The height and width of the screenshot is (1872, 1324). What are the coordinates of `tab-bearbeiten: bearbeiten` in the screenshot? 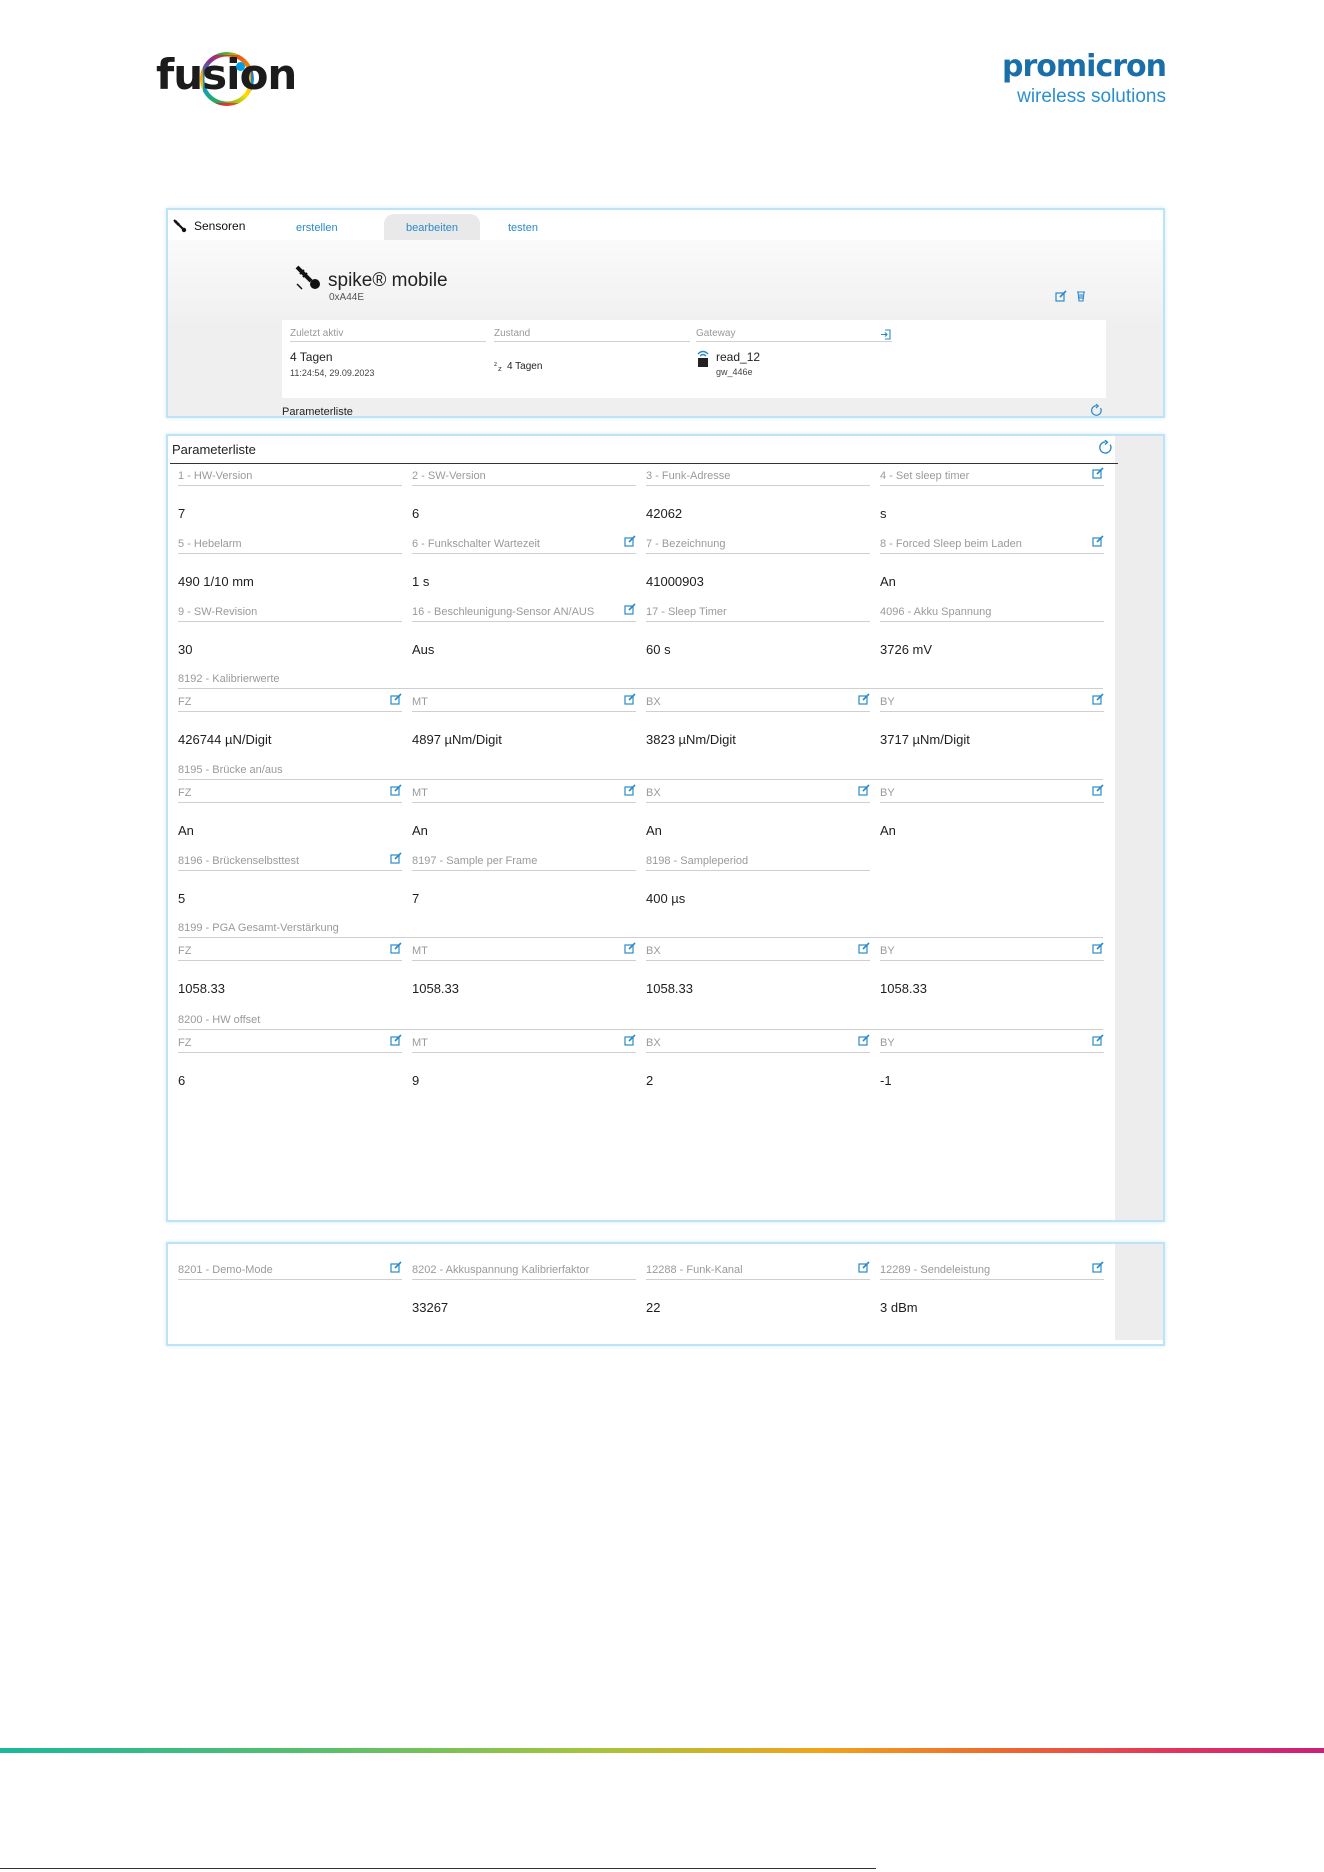 It's located at (432, 227).